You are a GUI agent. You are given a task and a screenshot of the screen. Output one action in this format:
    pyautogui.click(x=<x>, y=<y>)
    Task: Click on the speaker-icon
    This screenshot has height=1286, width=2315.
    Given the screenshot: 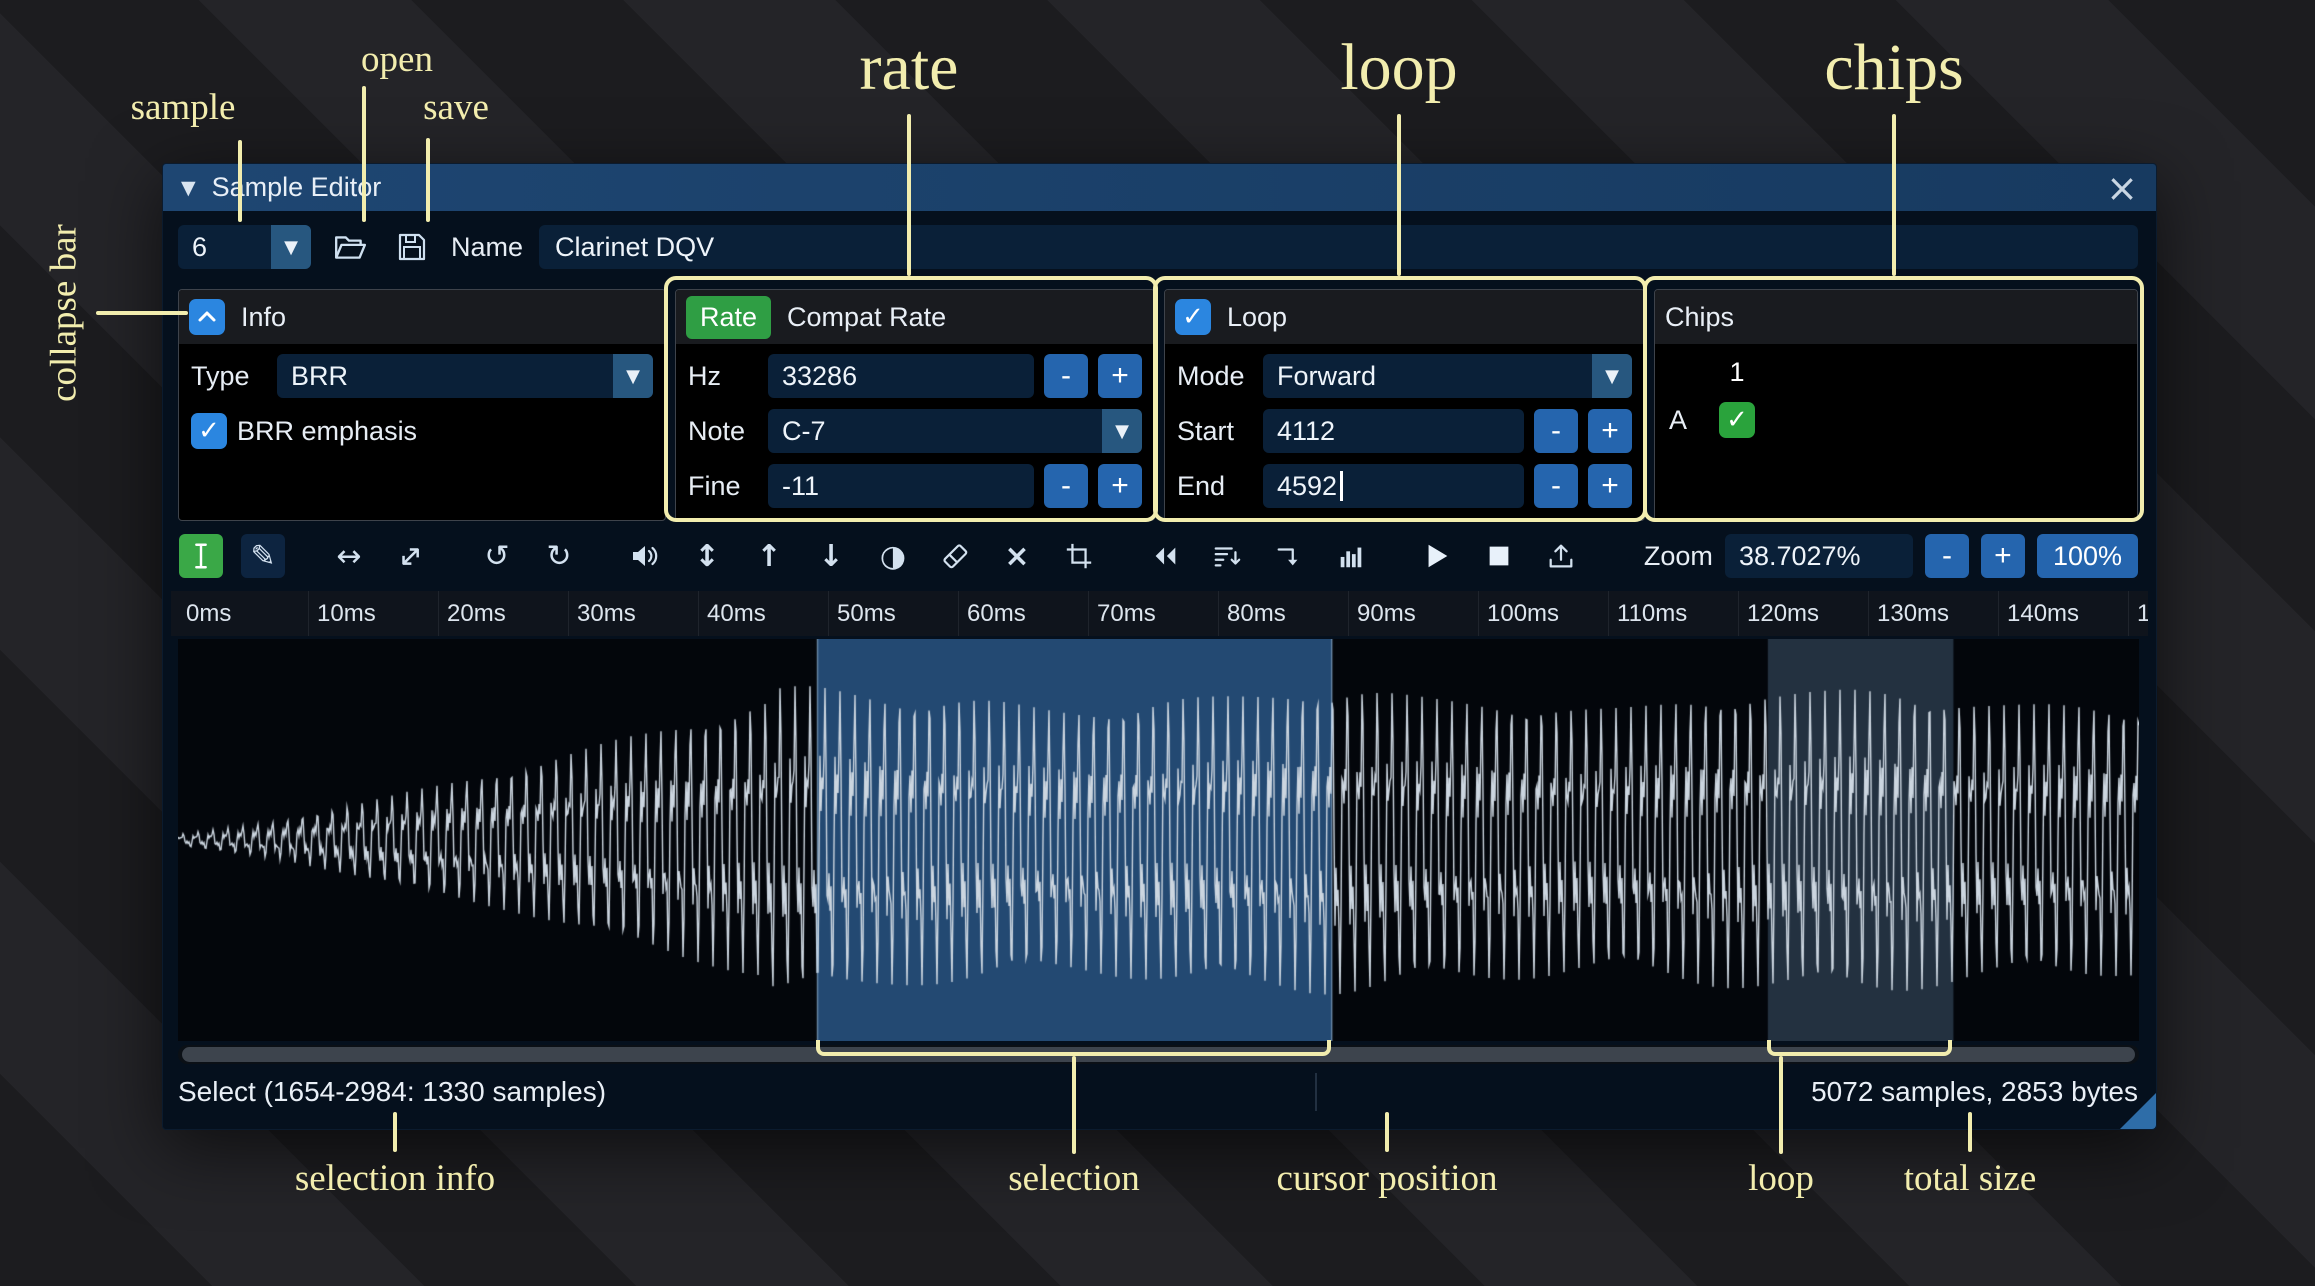 What is the action you would take?
    pyautogui.click(x=645, y=556)
    